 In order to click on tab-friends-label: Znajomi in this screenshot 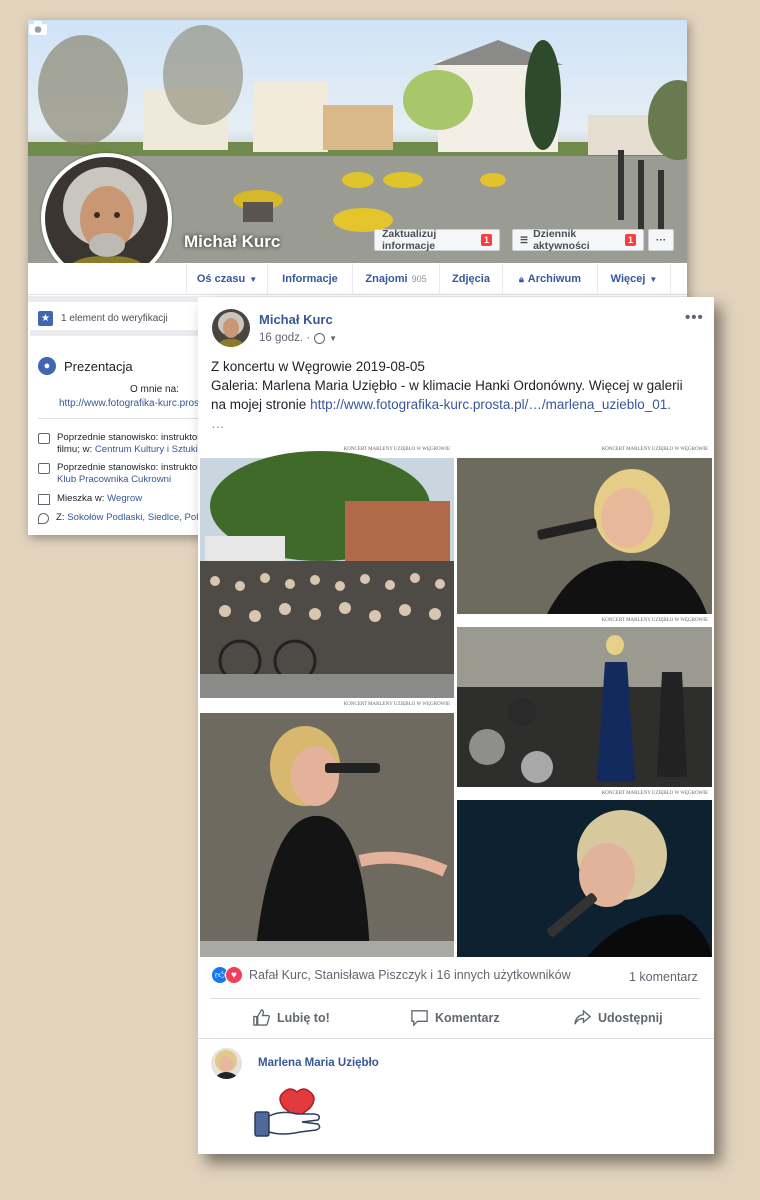, I will do `click(386, 279)`.